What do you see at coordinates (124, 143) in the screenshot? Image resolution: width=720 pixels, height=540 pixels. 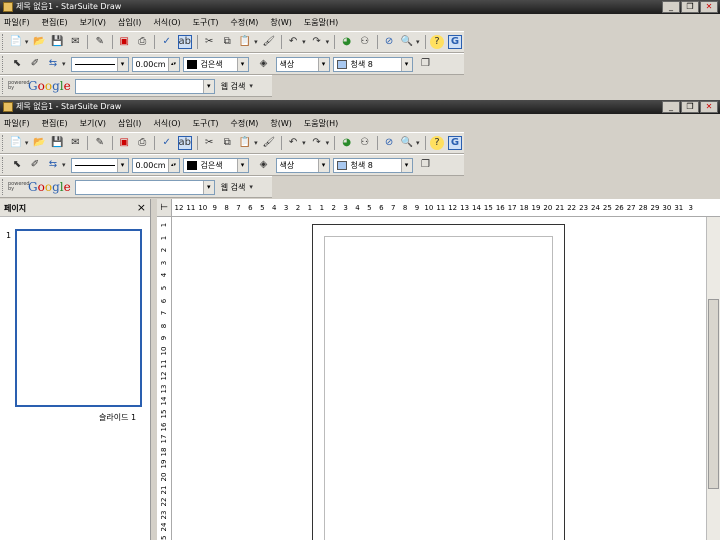 I see `export-pdf-icon: ▣` at bounding box center [124, 143].